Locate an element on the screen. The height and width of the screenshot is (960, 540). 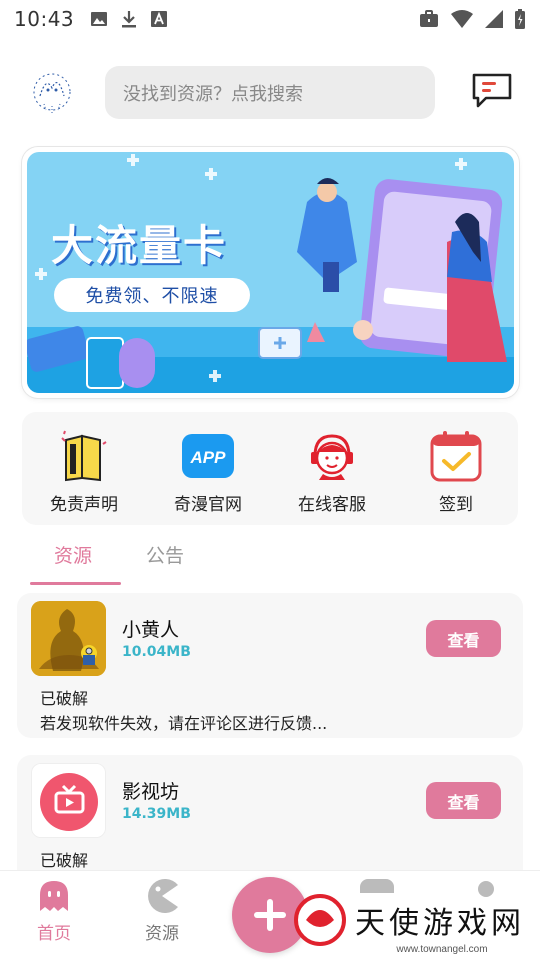
quick-action-disclaimer: 免责声明 is located at coordinates (84, 468).